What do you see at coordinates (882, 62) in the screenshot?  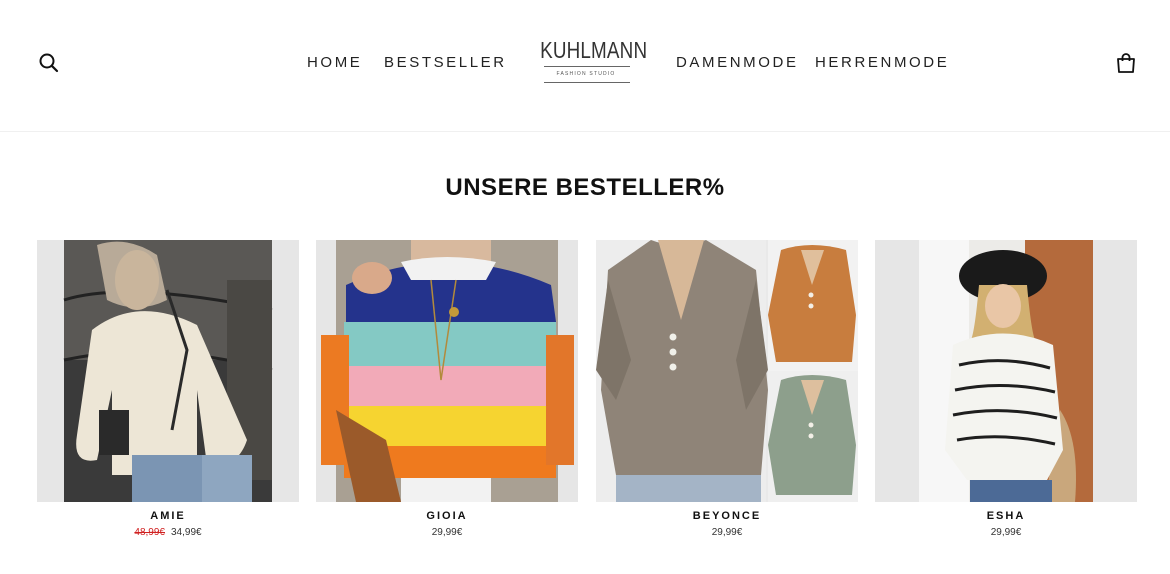 I see `nav-herrenmode: HERRENMODE` at bounding box center [882, 62].